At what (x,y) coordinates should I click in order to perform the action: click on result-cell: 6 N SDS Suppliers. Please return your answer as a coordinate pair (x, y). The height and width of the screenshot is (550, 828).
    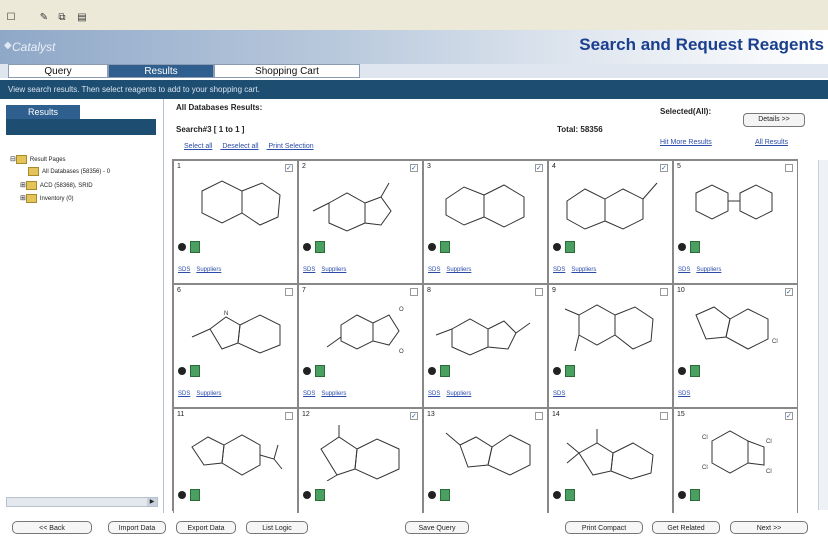
    Looking at the image, I should click on (235, 346).